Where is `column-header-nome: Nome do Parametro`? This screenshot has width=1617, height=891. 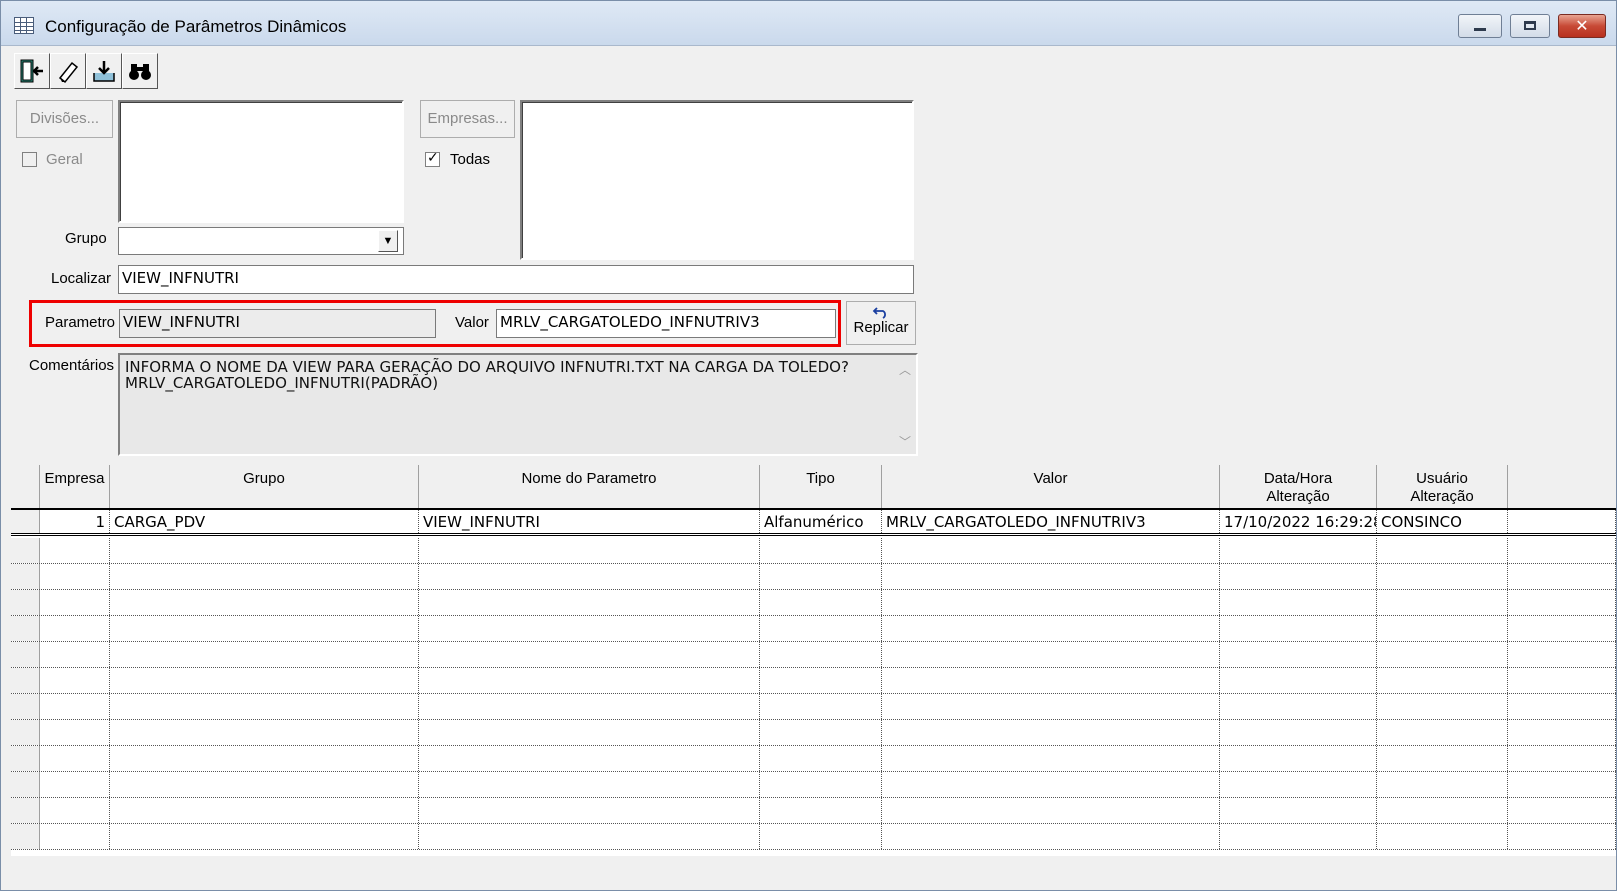 column-header-nome: Nome do Parametro is located at coordinates (589, 486).